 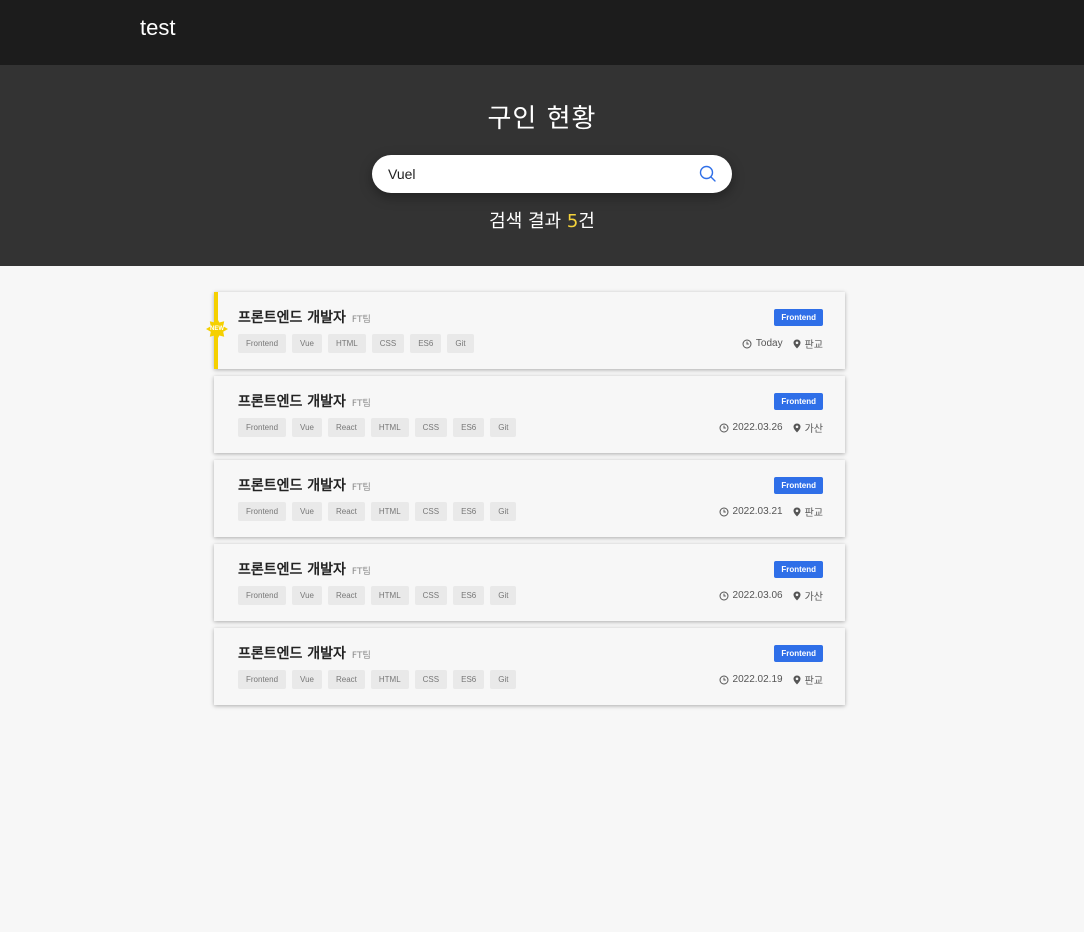 I want to click on page-title: 구인 현황, so click(x=542, y=119).